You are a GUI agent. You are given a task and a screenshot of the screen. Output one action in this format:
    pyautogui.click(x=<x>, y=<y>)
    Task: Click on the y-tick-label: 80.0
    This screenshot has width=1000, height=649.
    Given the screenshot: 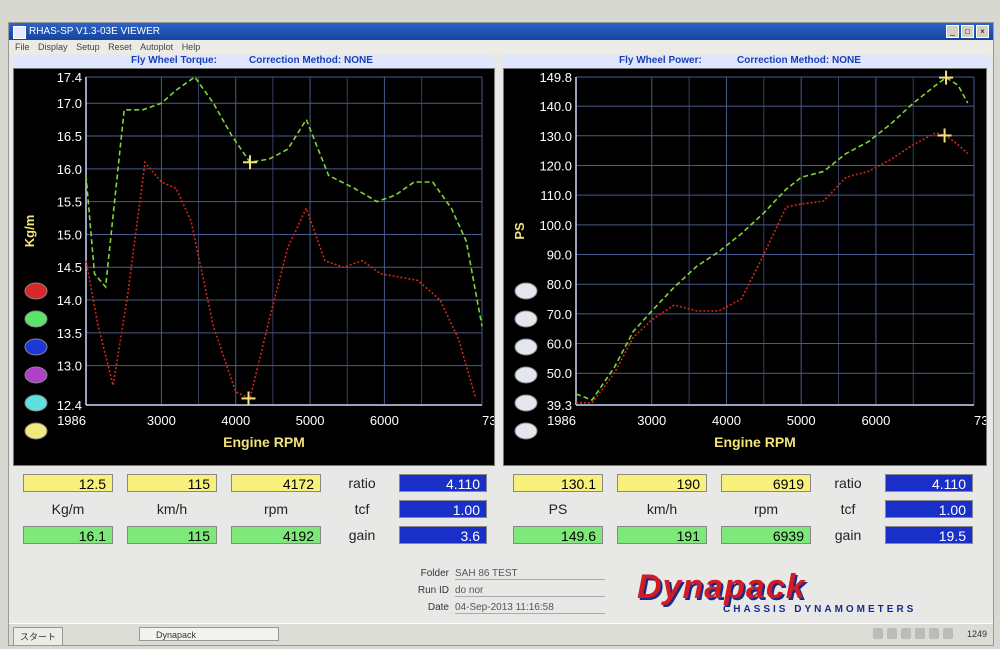 What is the action you would take?
    pyautogui.click(x=559, y=284)
    